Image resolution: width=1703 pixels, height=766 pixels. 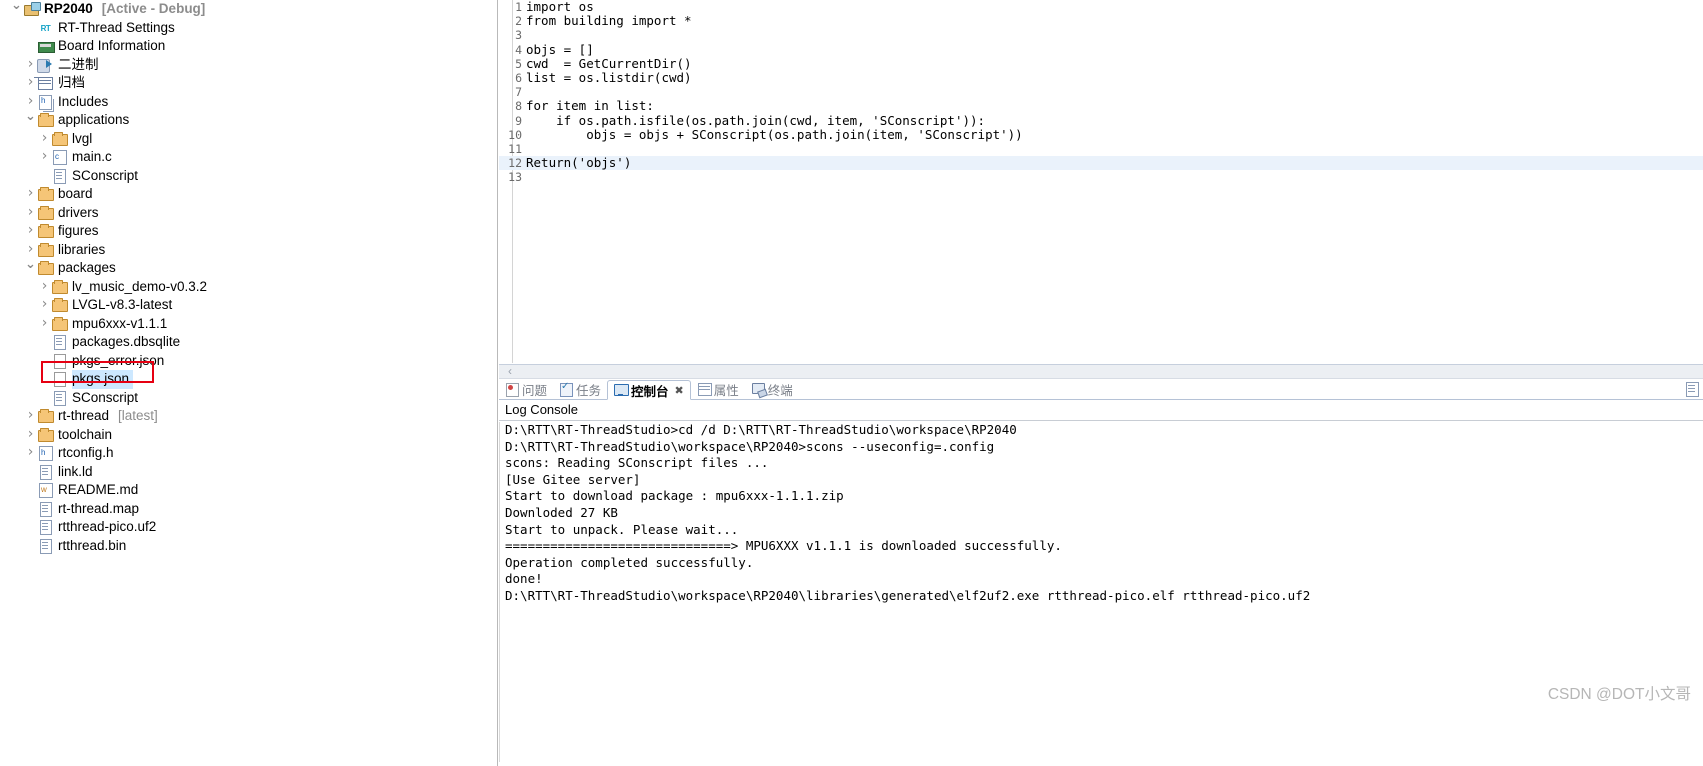 I want to click on view-tab: 终端, so click(x=772, y=389).